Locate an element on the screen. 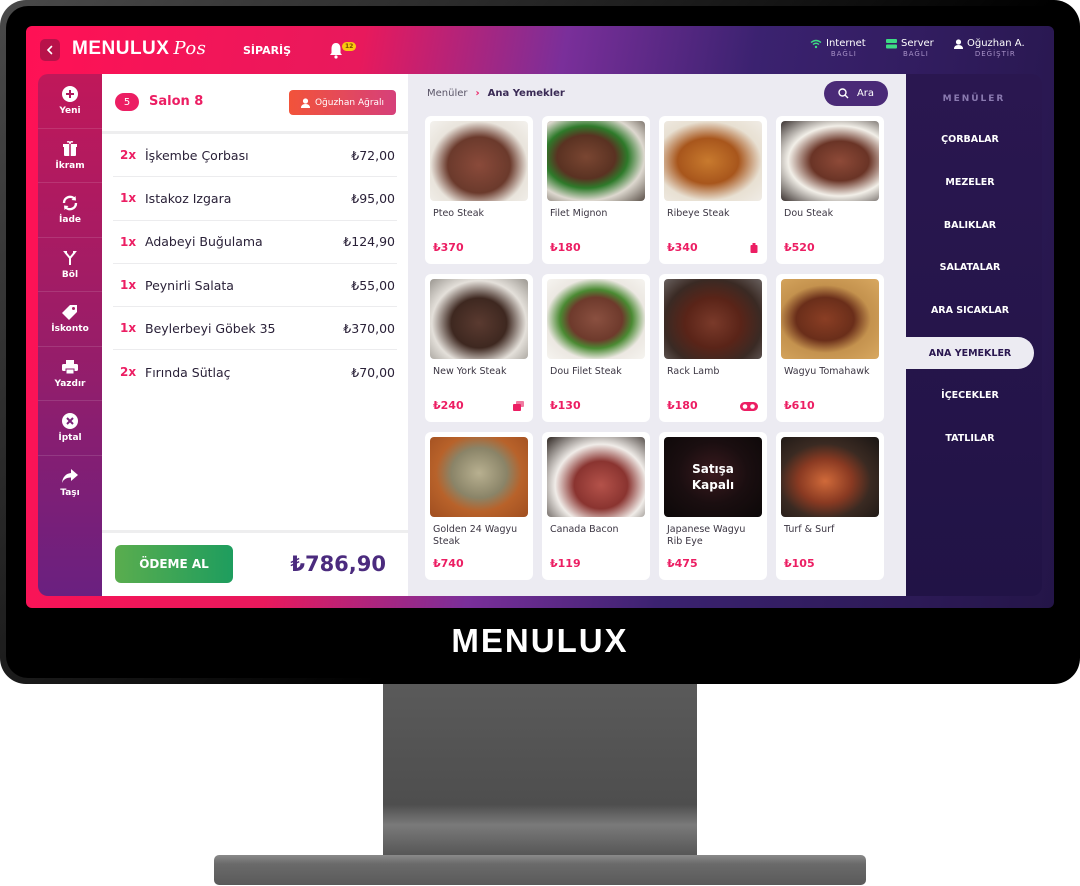  product-name: Filet Mignon is located at coordinates (579, 213).